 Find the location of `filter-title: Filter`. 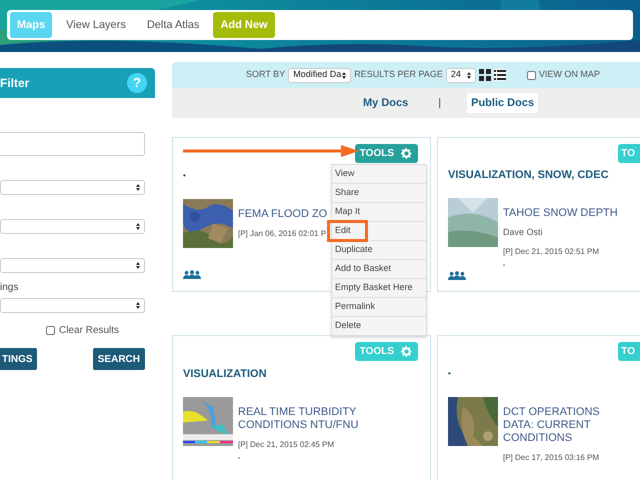

filter-title: Filter is located at coordinates (15, 83).